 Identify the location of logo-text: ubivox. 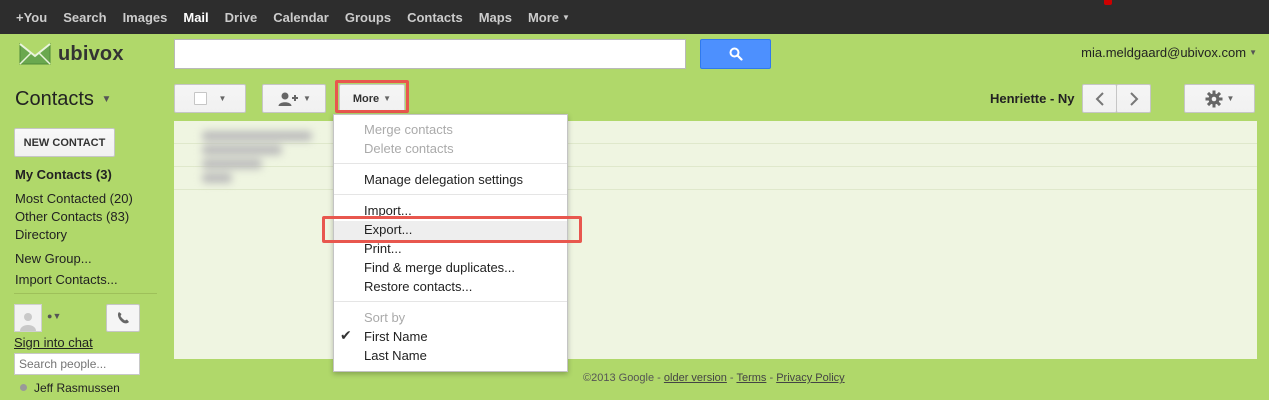
(91, 53).